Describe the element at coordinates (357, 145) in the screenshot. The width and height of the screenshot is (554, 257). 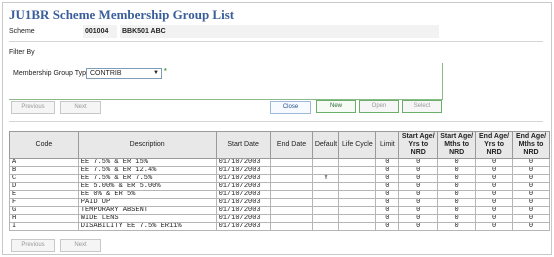
I see `column-header-life-cycle: Life Cycle` at that location.